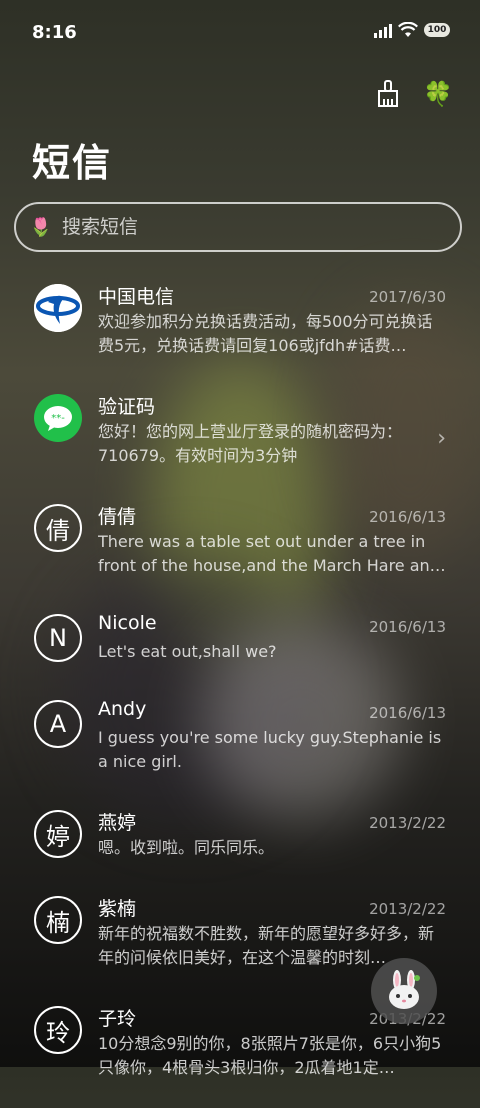 This screenshot has width=480, height=1108. Describe the element at coordinates (383, 30) in the screenshot. I see `signal-icon` at that location.